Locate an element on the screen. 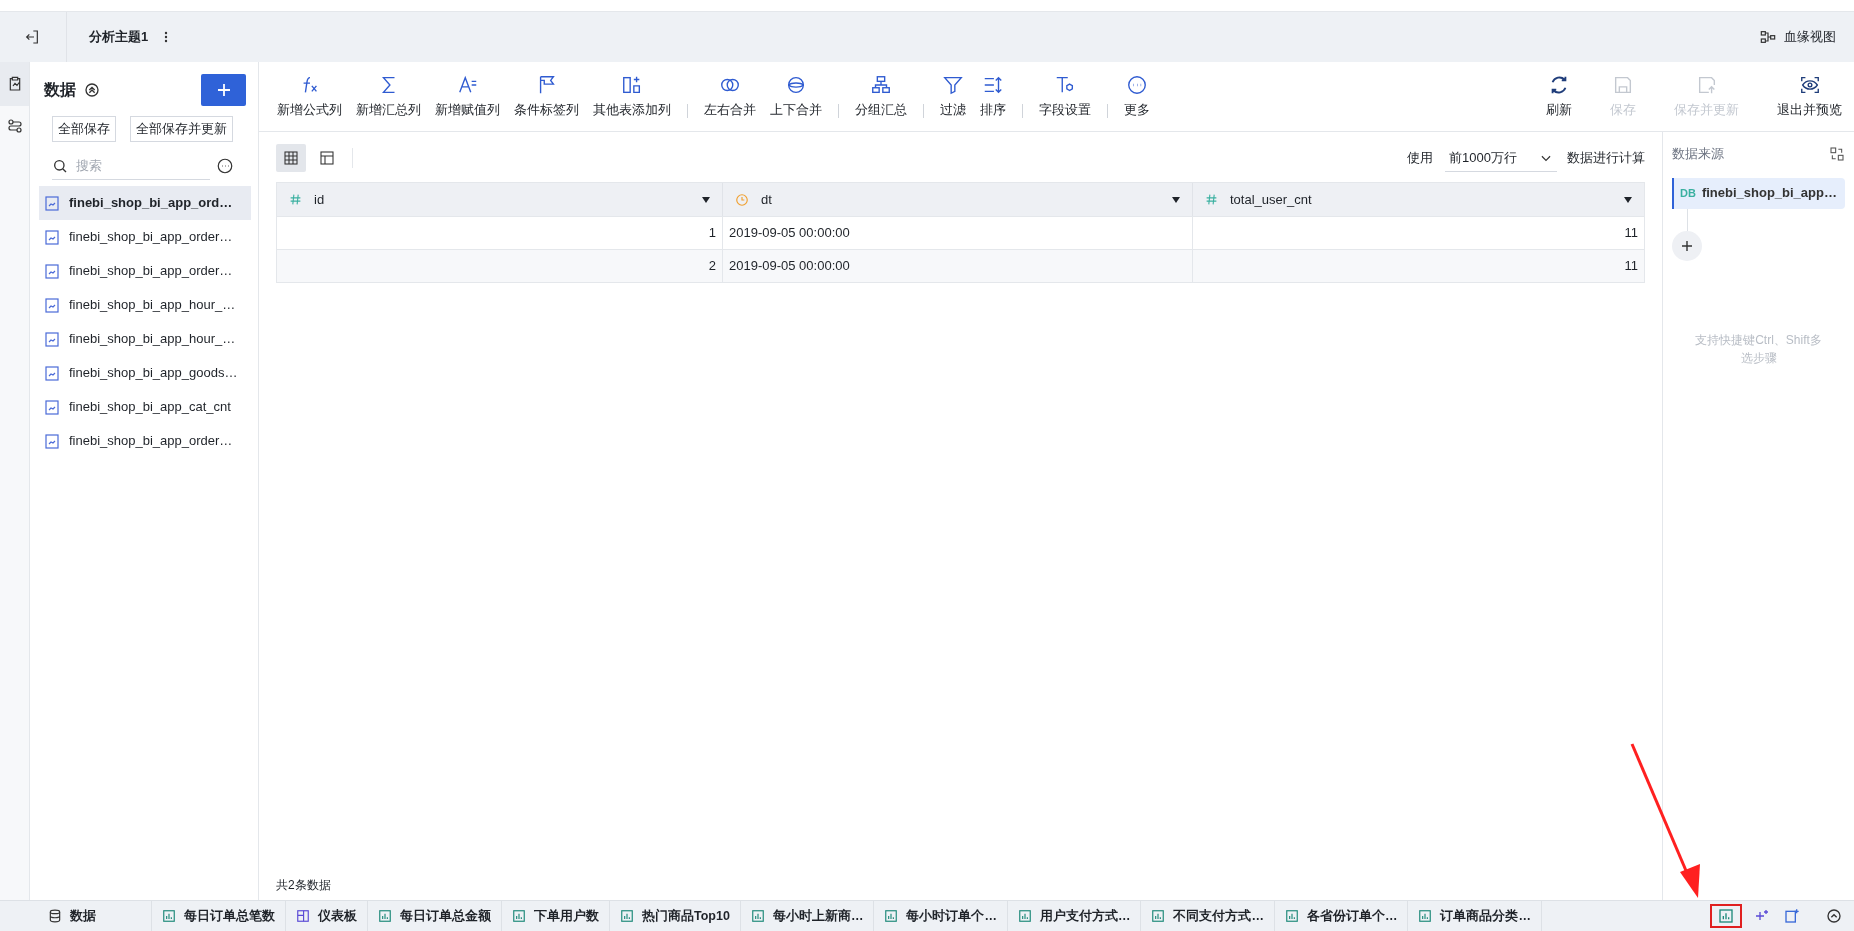 The width and height of the screenshot is (1854, 931). bottom-tab: 热门商品Top10 is located at coordinates (675, 916).